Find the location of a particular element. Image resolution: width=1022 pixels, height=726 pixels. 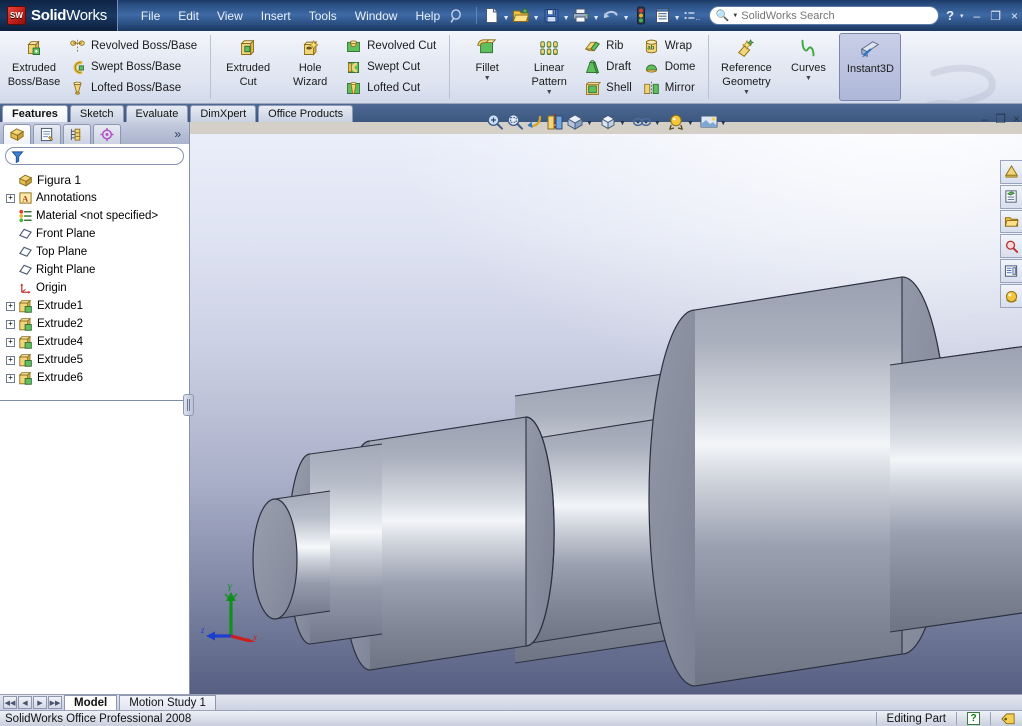

feature-tree-filter is located at coordinates (94, 156).